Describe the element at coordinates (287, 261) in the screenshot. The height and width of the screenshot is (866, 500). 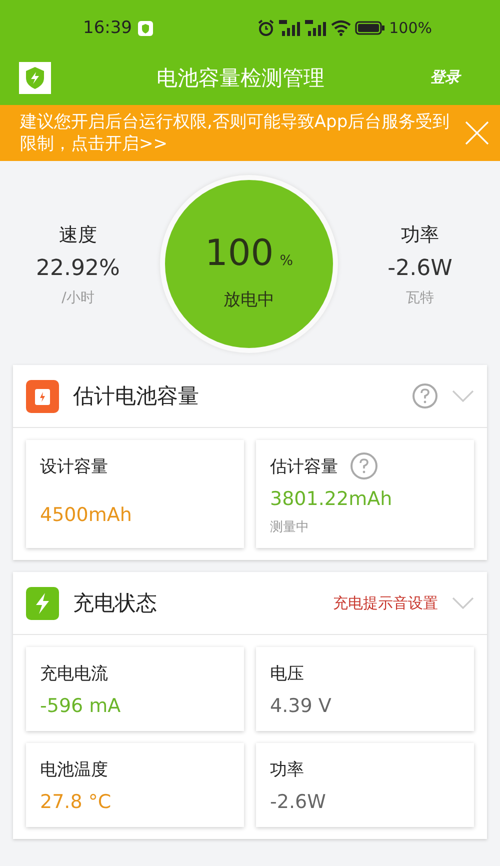
I see `gauge-unit: %` at that location.